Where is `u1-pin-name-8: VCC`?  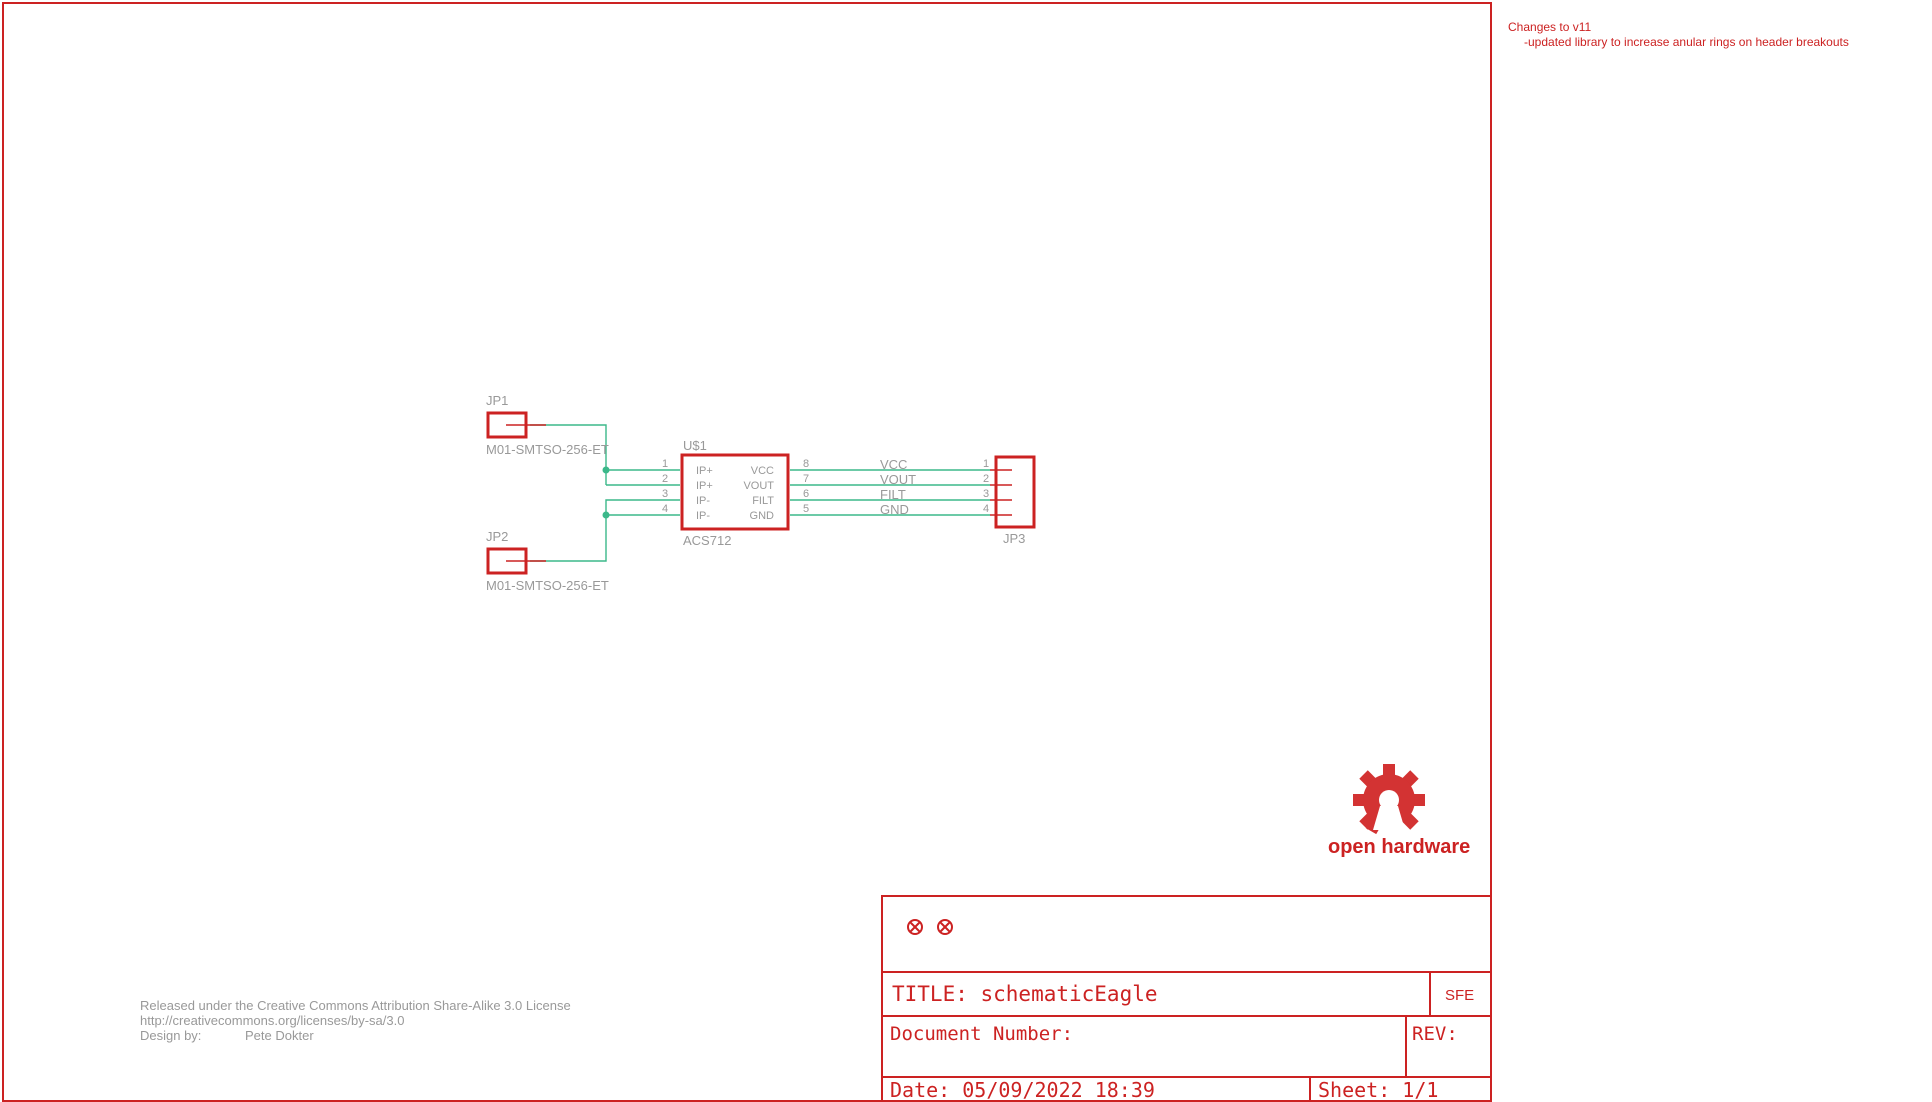 u1-pin-name-8: VCC is located at coordinates (762, 471).